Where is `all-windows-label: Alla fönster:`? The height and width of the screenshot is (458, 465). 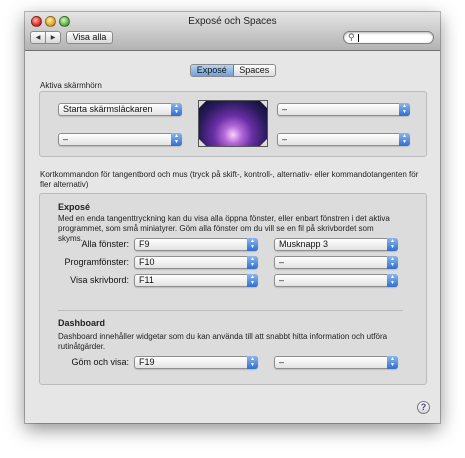 all-windows-label: Alla fönster: is located at coordinates (105, 244).